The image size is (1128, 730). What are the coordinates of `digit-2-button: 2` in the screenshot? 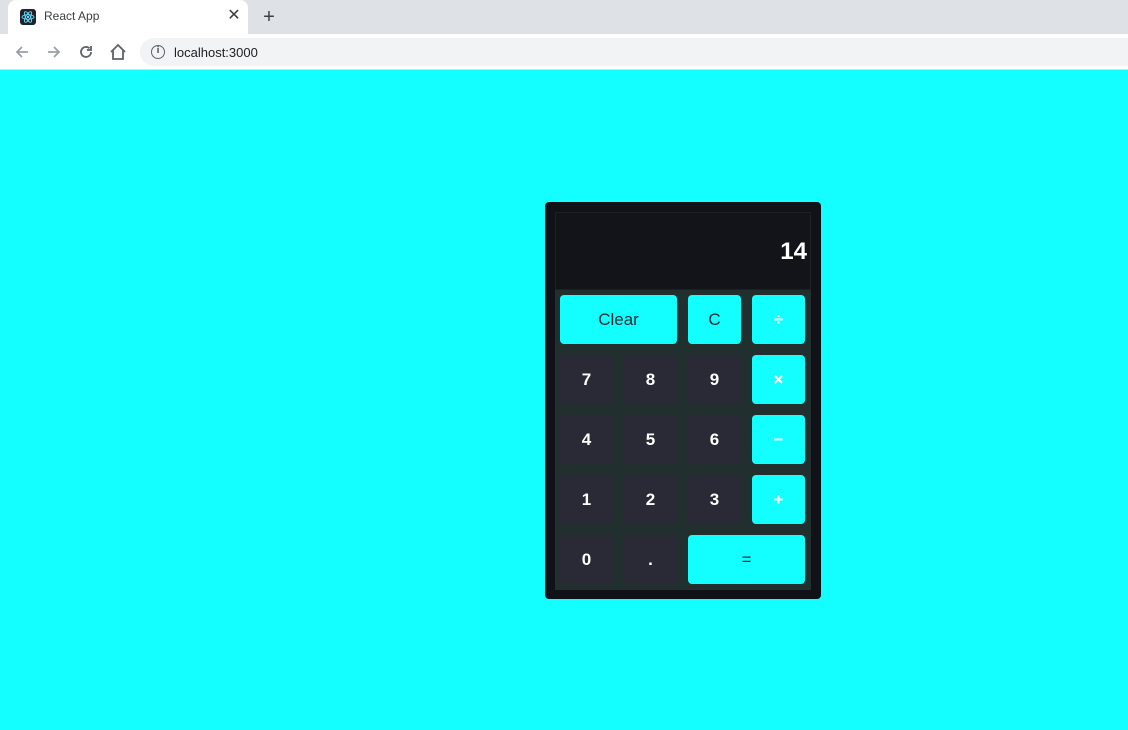 It's located at (650, 499).